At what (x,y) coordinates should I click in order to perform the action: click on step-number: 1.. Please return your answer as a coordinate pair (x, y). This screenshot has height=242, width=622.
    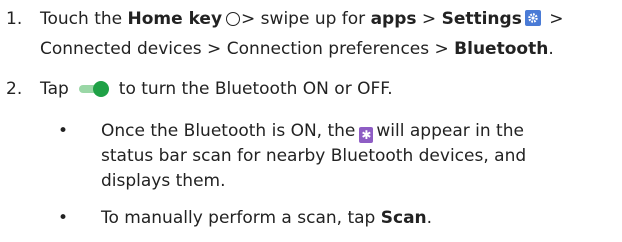
    Looking at the image, I should click on (14, 19).